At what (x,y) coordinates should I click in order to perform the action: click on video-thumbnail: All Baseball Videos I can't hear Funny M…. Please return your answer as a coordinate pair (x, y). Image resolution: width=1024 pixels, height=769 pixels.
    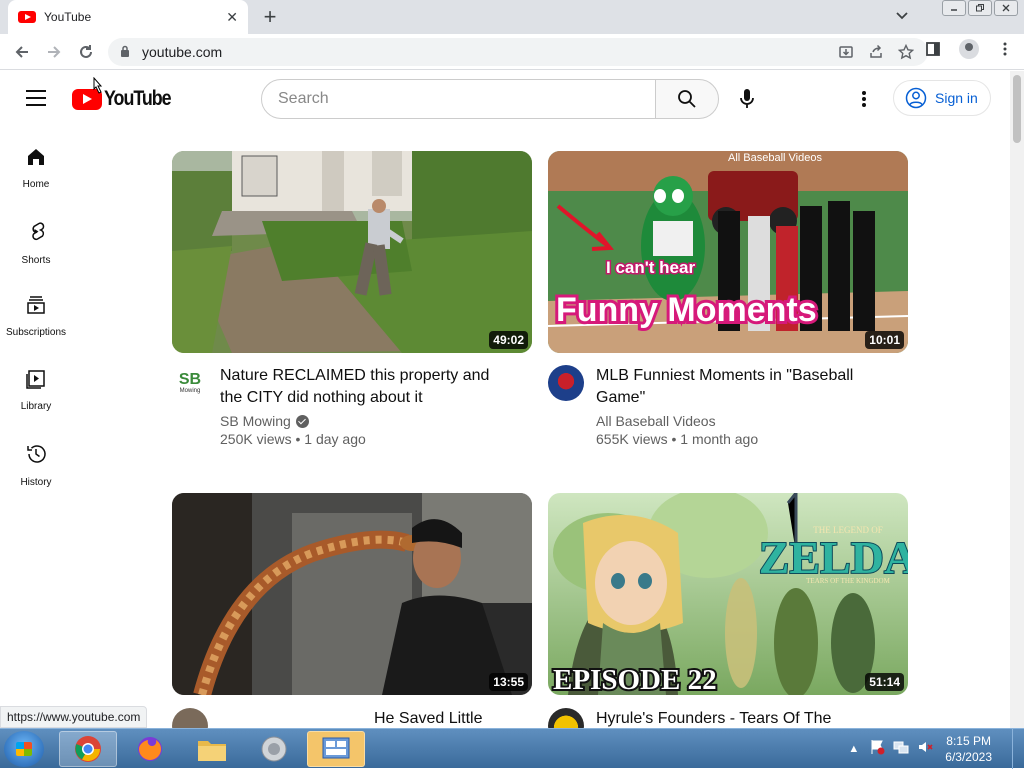
    Looking at the image, I should click on (728, 252).